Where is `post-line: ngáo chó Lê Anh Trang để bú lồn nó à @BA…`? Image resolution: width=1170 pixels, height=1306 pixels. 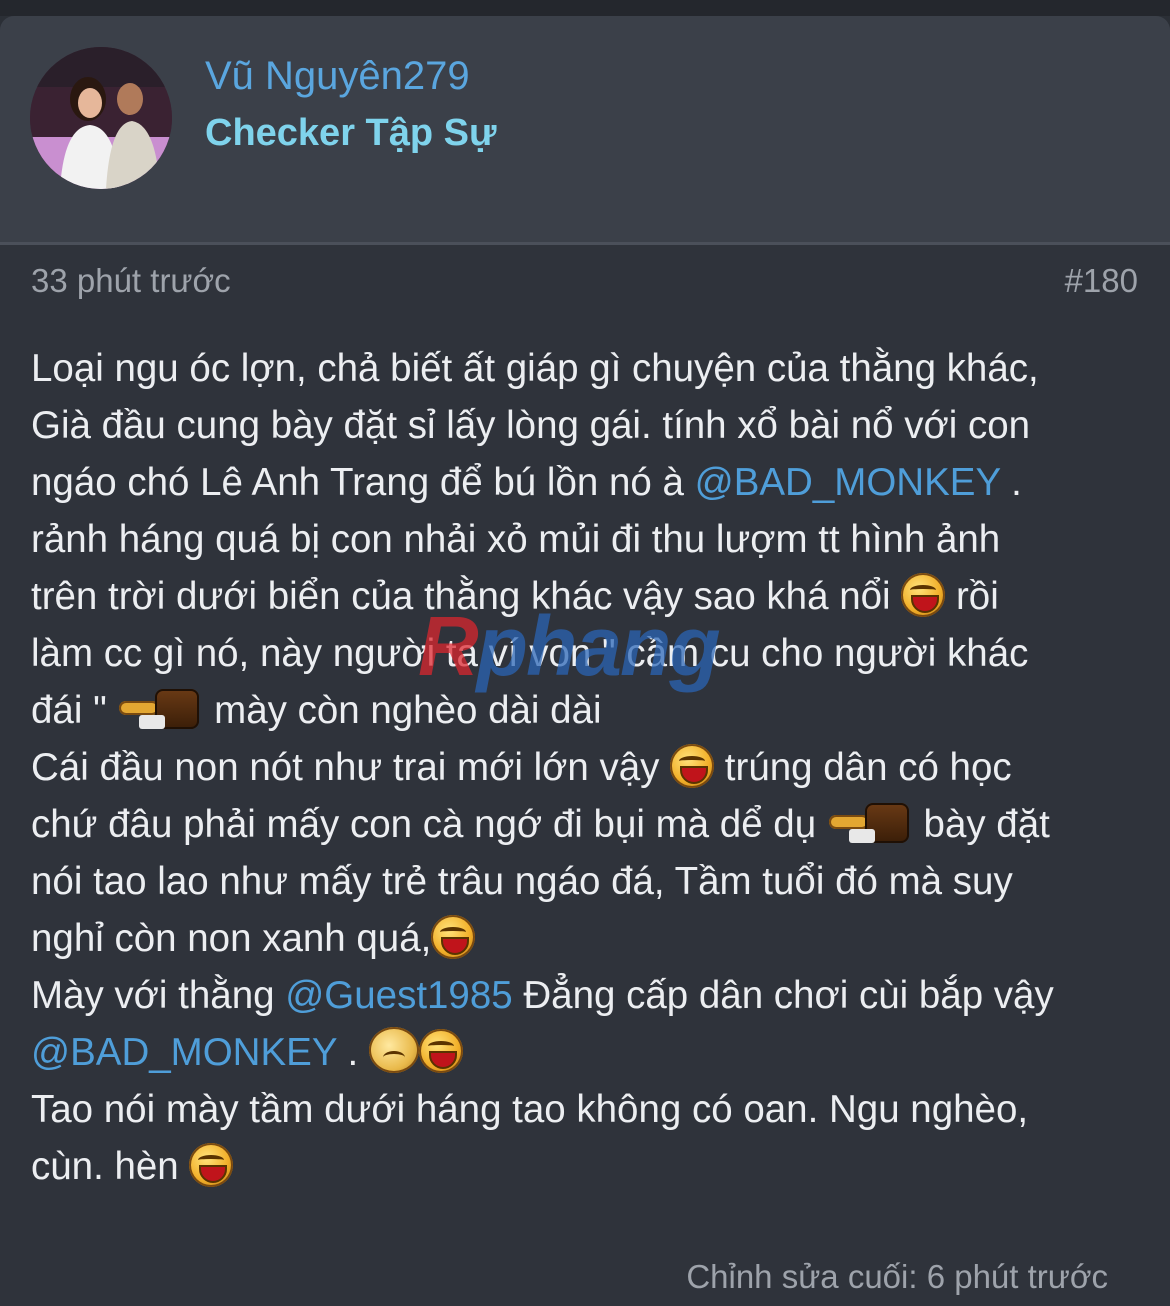
post-line: ngáo chó Lê Anh Trang để bú lồn nó à @BA… is located at coordinates (526, 482).